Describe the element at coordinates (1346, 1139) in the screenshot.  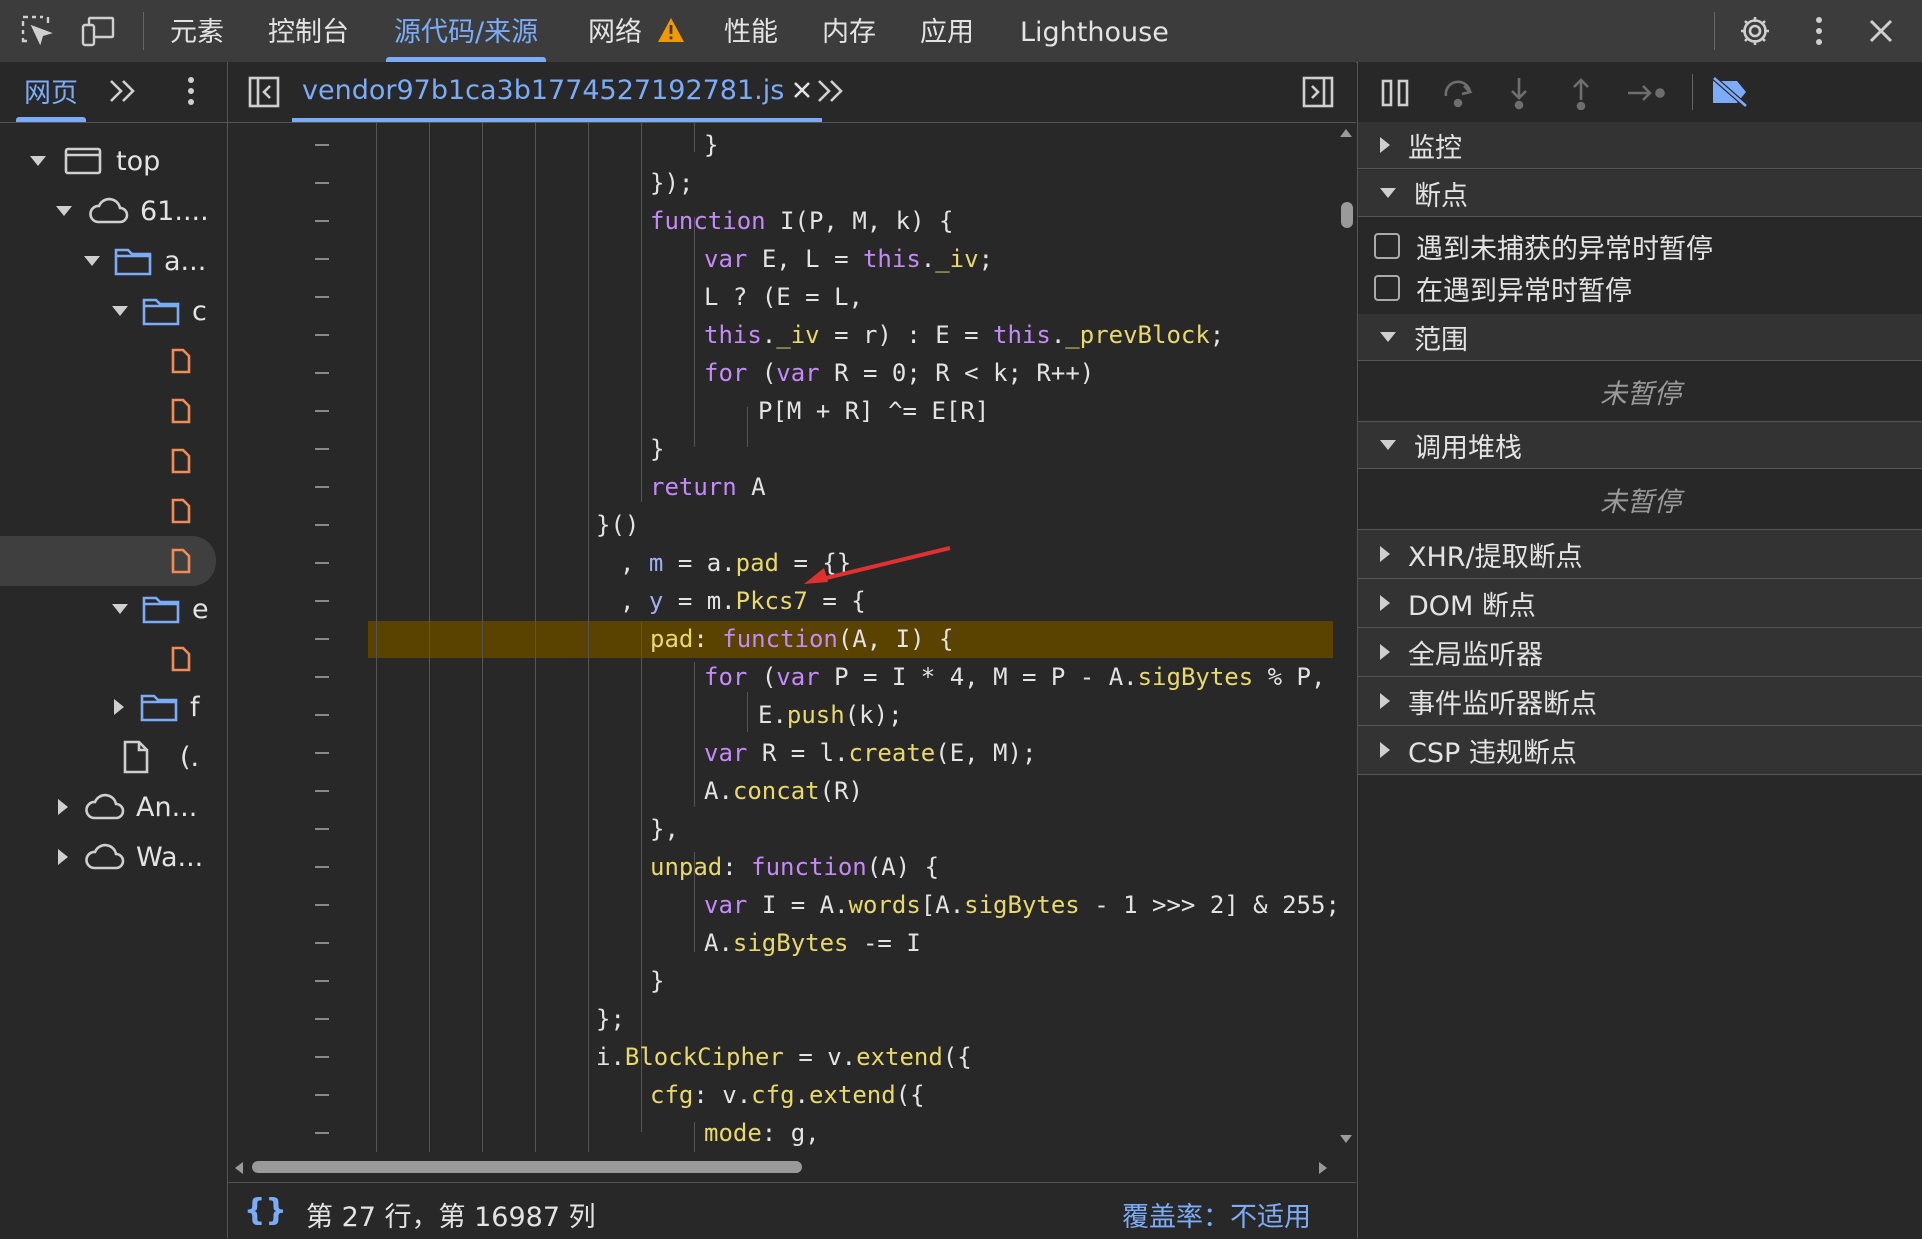
I see `scroll-down-icon` at that location.